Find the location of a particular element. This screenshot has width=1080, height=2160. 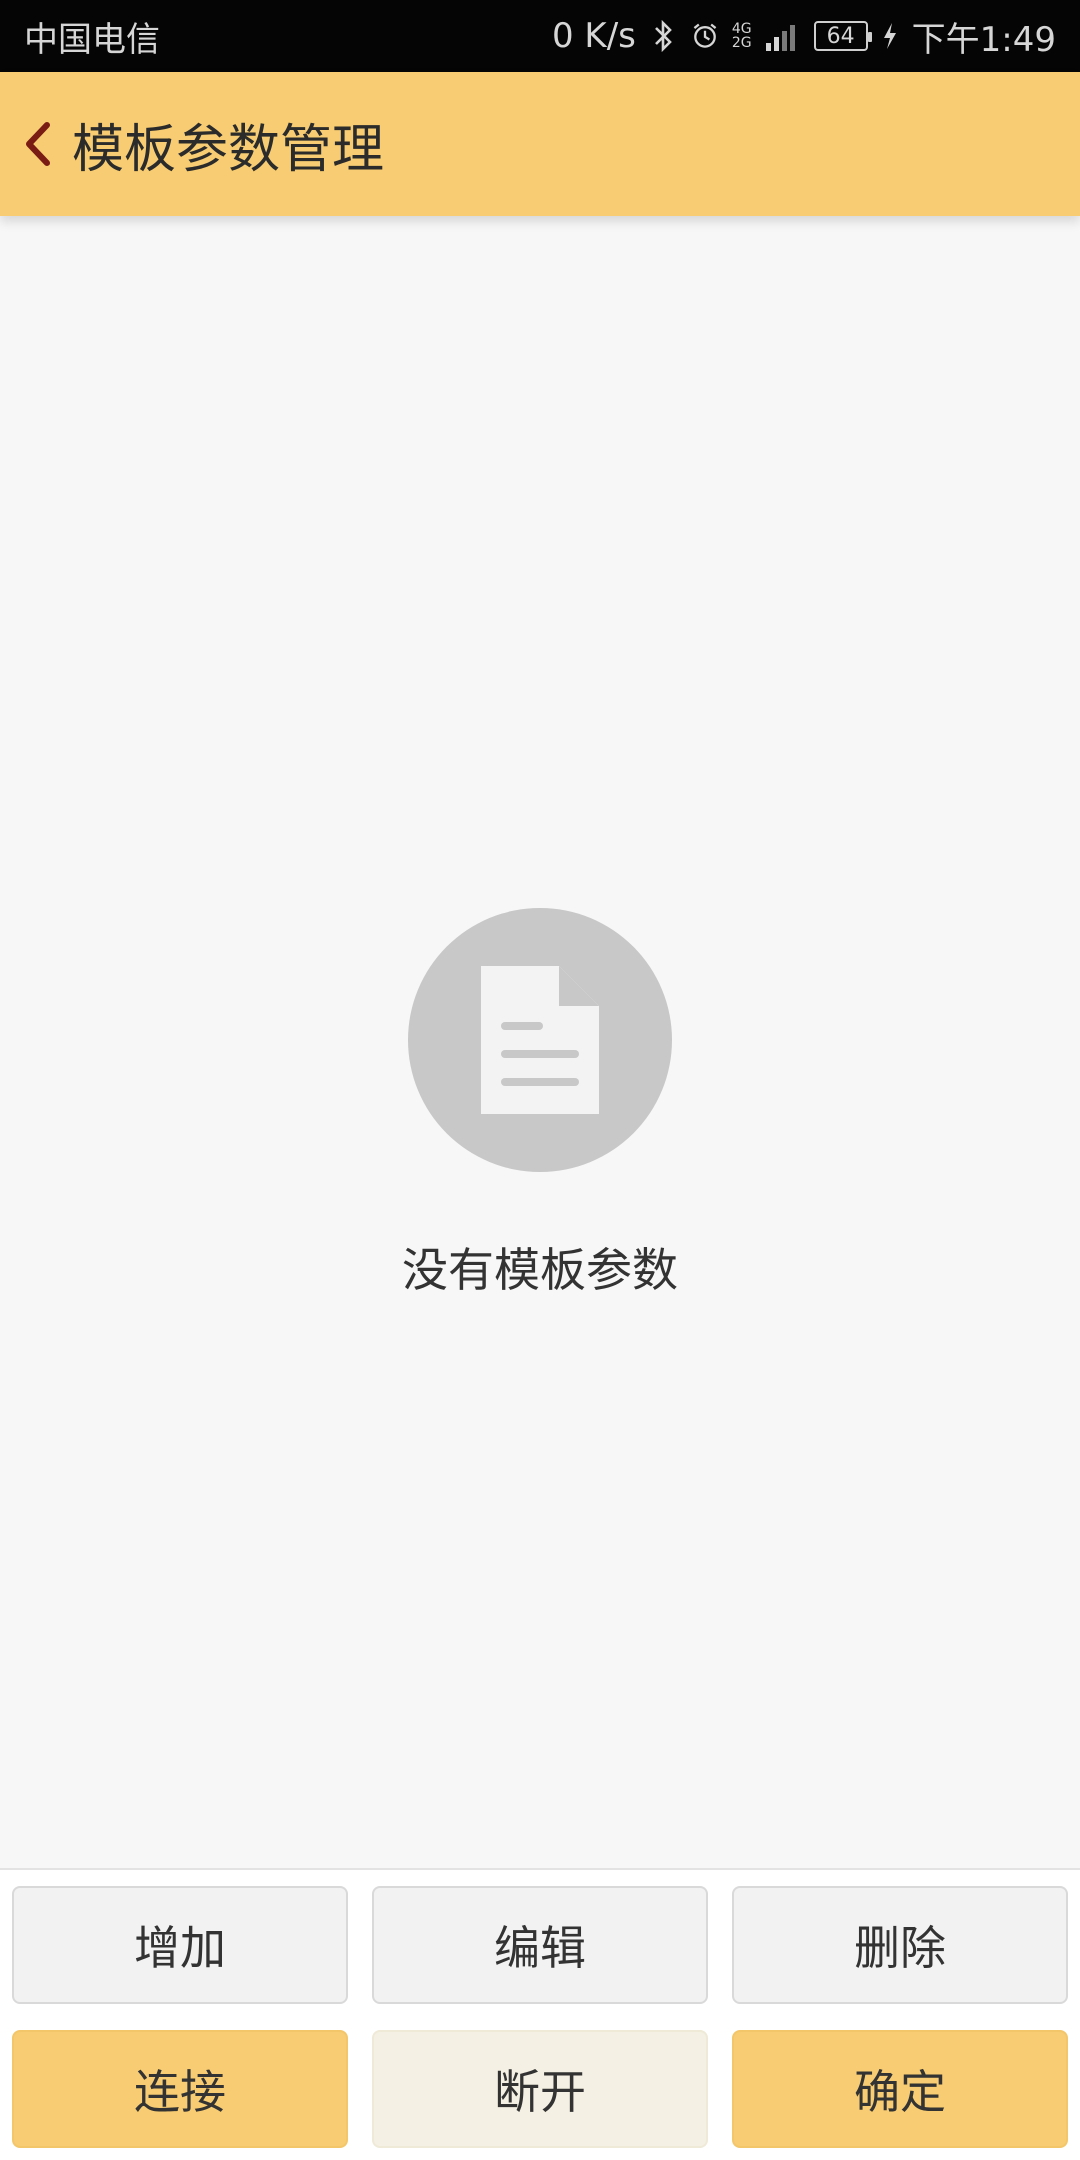

confirm-button: 确定 is located at coordinates (900, 2089).